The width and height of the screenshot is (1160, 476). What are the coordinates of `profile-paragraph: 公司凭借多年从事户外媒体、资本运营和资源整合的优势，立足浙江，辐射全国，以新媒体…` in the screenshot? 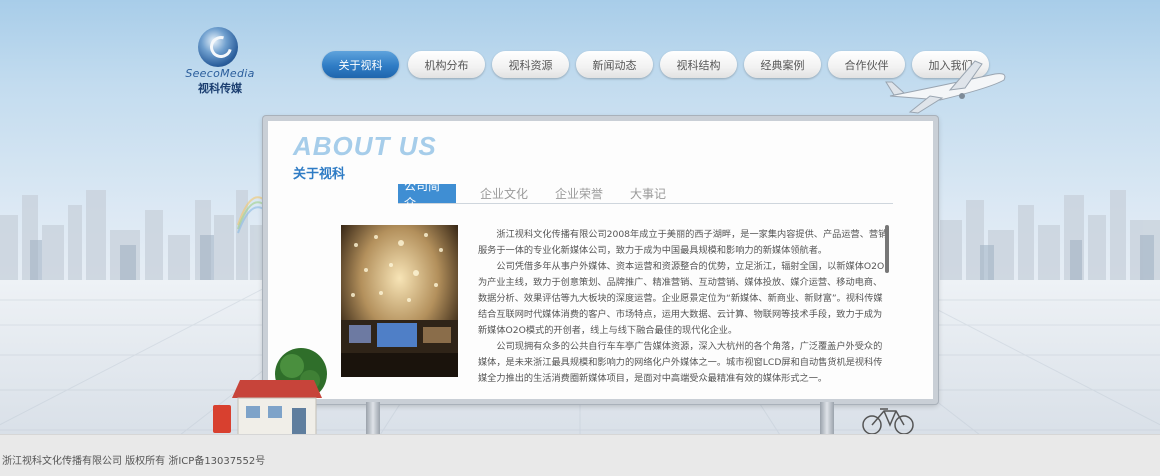 It's located at (681, 298).